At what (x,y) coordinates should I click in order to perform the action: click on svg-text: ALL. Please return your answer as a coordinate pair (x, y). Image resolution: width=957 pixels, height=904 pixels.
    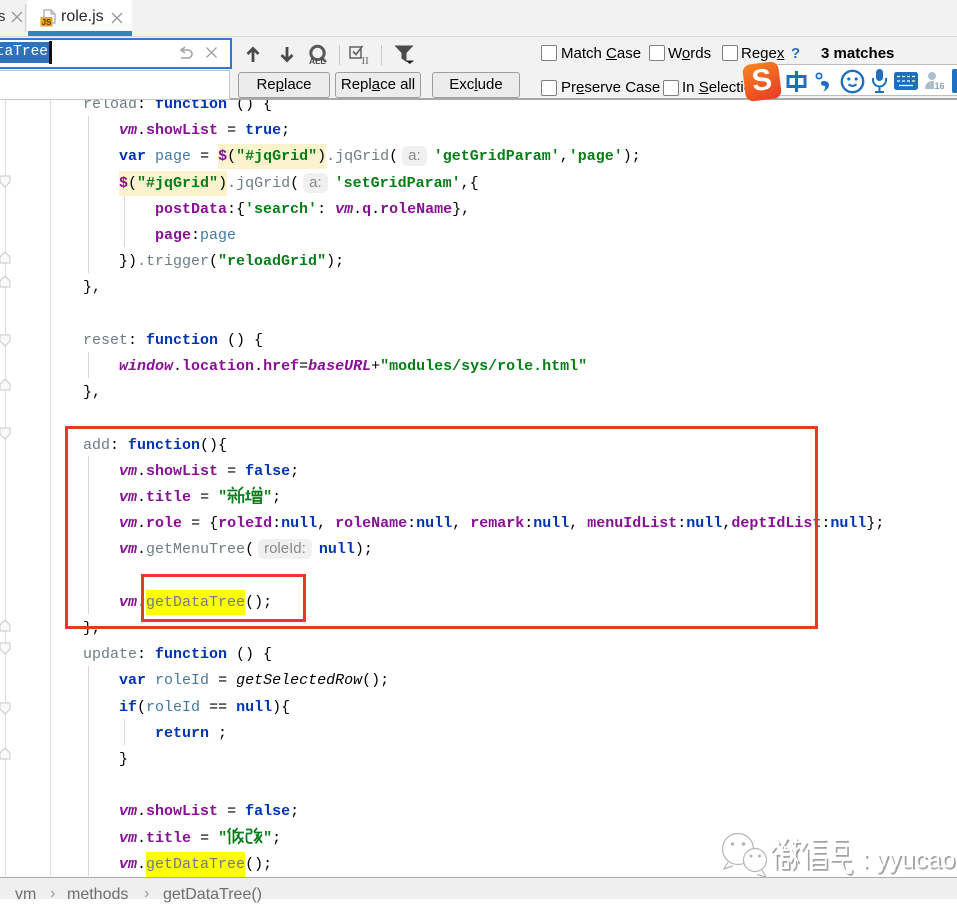
    Looking at the image, I should click on (317, 60).